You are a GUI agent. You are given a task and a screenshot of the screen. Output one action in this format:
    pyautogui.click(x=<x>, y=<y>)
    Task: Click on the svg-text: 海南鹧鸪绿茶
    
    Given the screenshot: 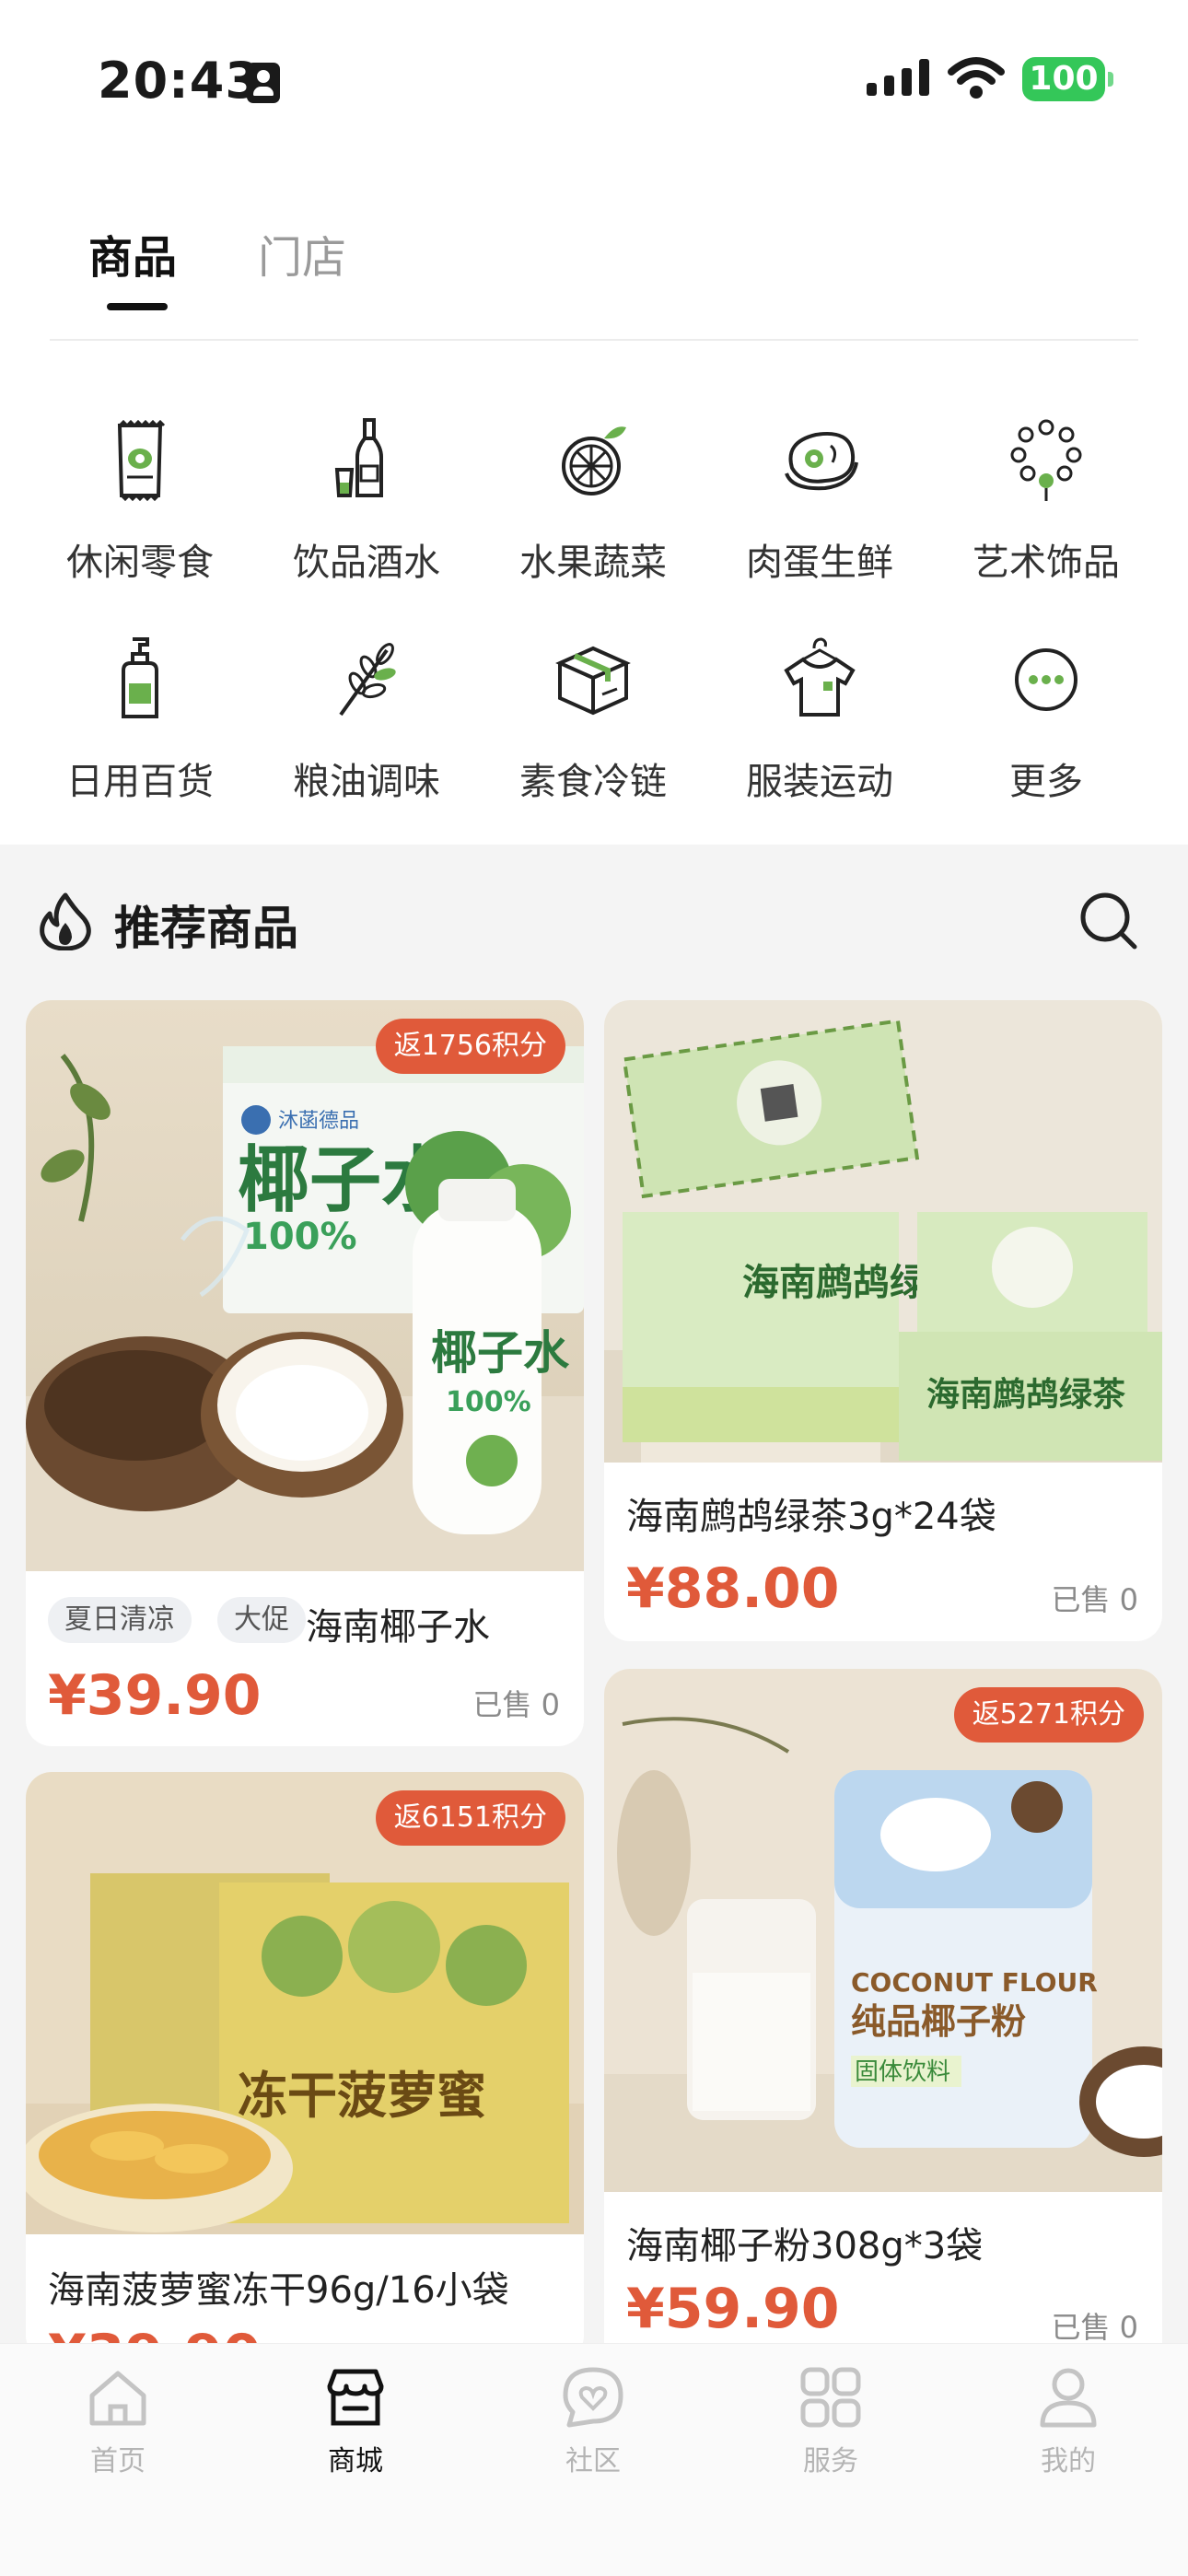 What is the action you would take?
    pyautogui.click(x=1026, y=1395)
    